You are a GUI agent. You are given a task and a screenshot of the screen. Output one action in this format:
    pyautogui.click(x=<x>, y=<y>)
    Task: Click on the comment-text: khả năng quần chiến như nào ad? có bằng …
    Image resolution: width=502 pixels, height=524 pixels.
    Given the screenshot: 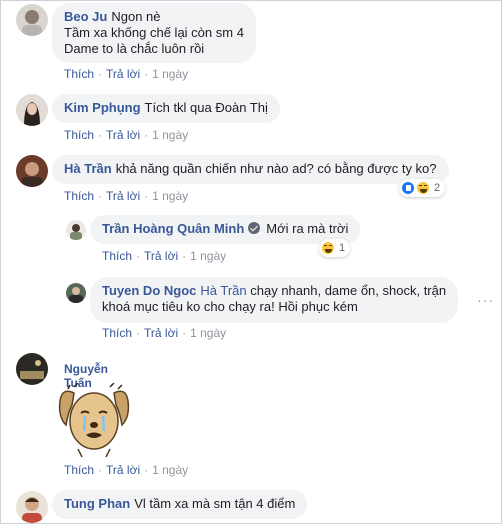 What is the action you would take?
    pyautogui.click(x=276, y=168)
    